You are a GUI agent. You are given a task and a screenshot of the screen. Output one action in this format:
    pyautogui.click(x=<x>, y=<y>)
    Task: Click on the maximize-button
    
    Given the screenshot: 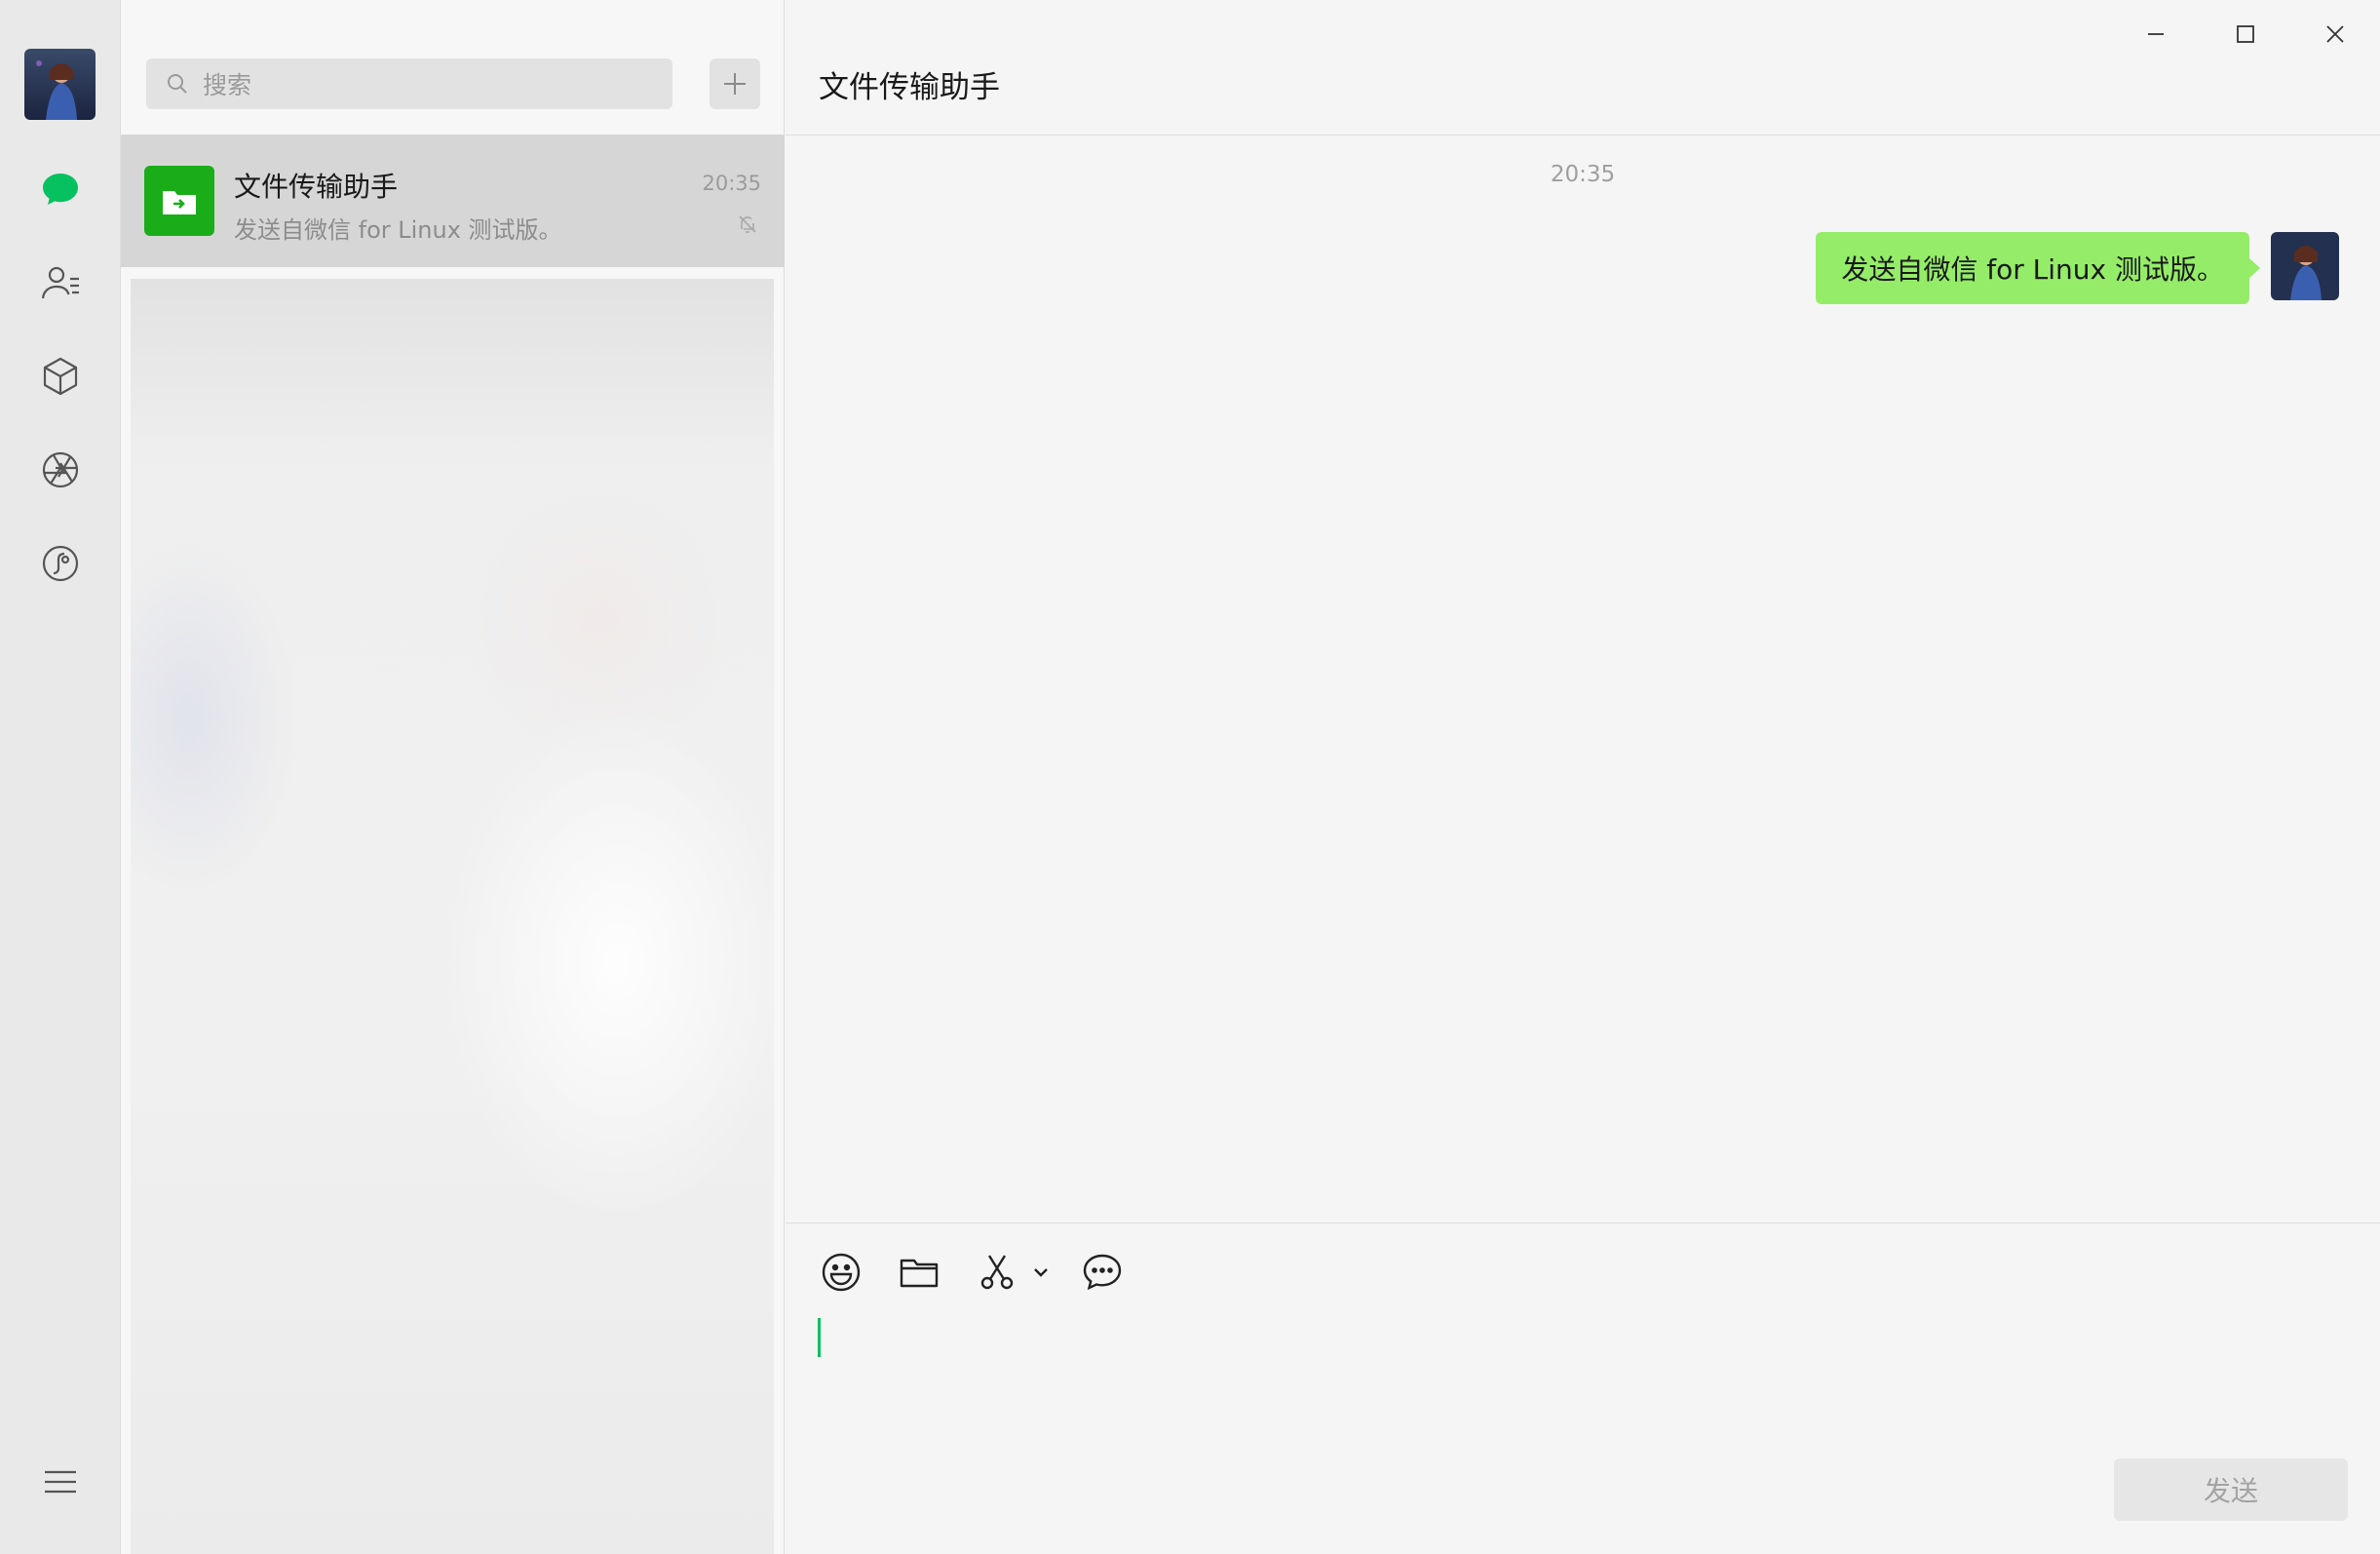 What is the action you would take?
    pyautogui.click(x=2245, y=34)
    